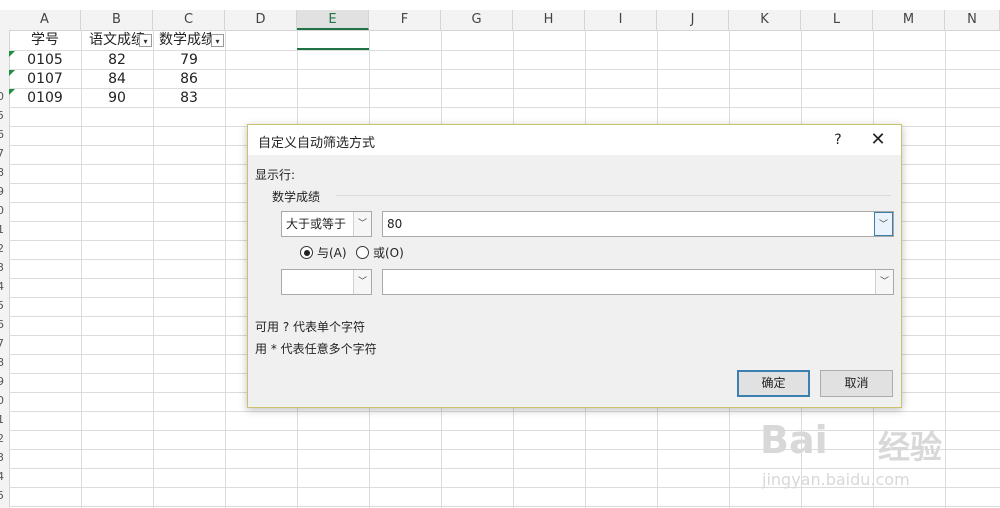  What do you see at coordinates (45, 98) in the screenshot?
I see `cell-student-id: 0109` at bounding box center [45, 98].